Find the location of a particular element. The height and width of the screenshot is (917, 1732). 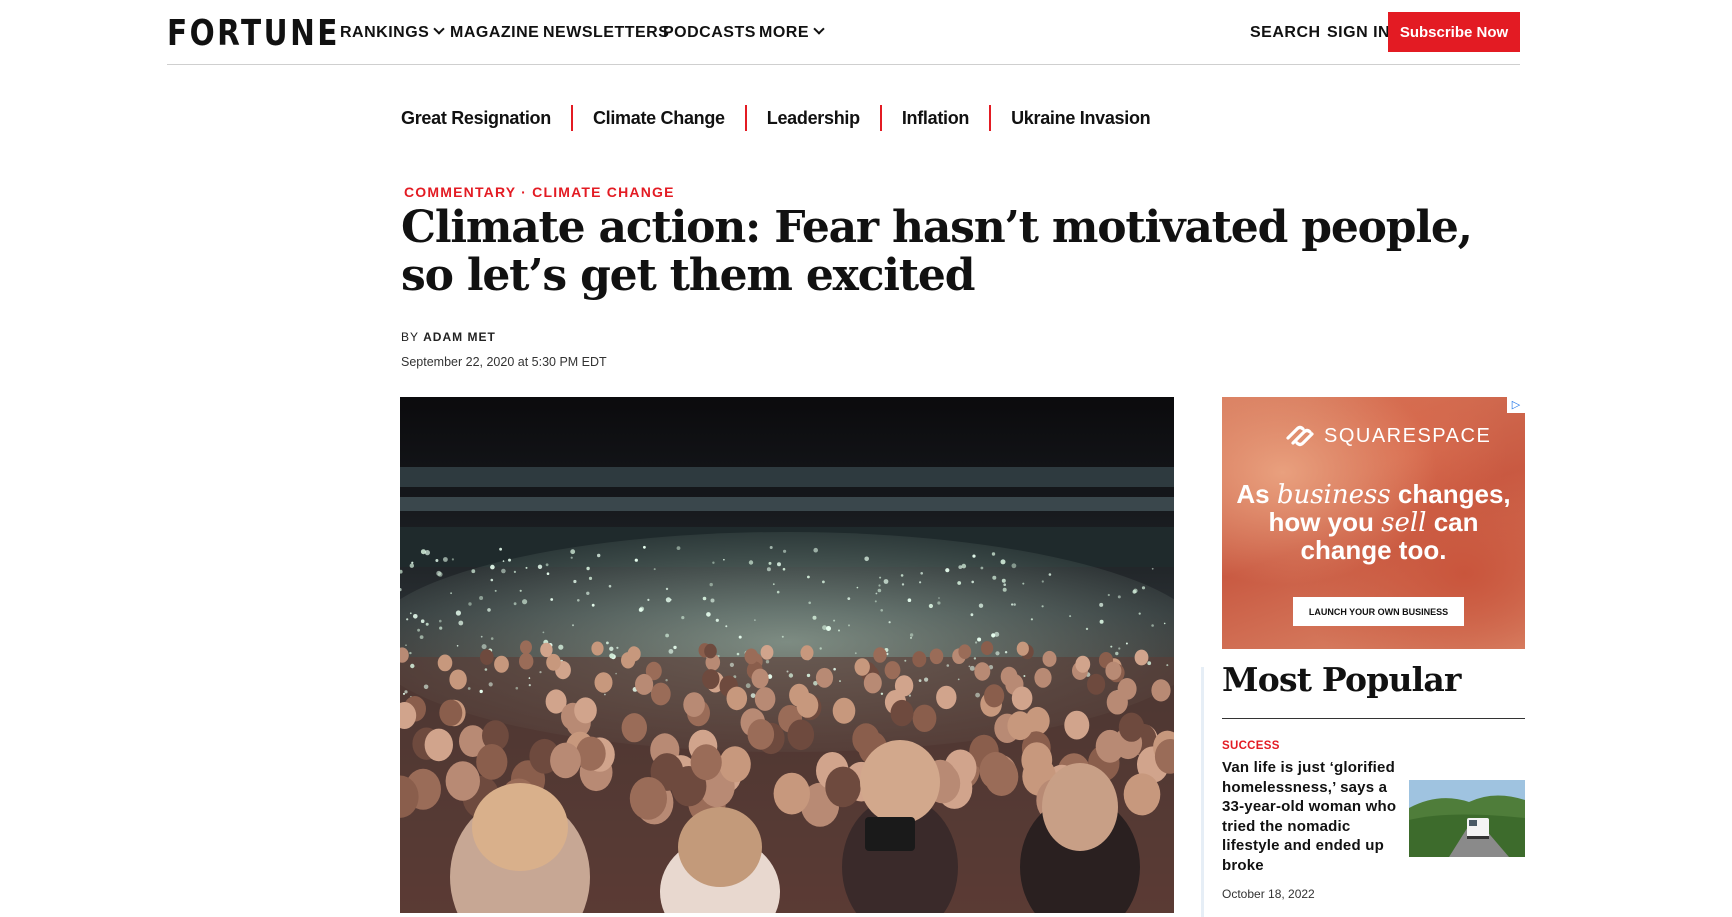

nav-magazine: MAGAZINE is located at coordinates (494, 33).